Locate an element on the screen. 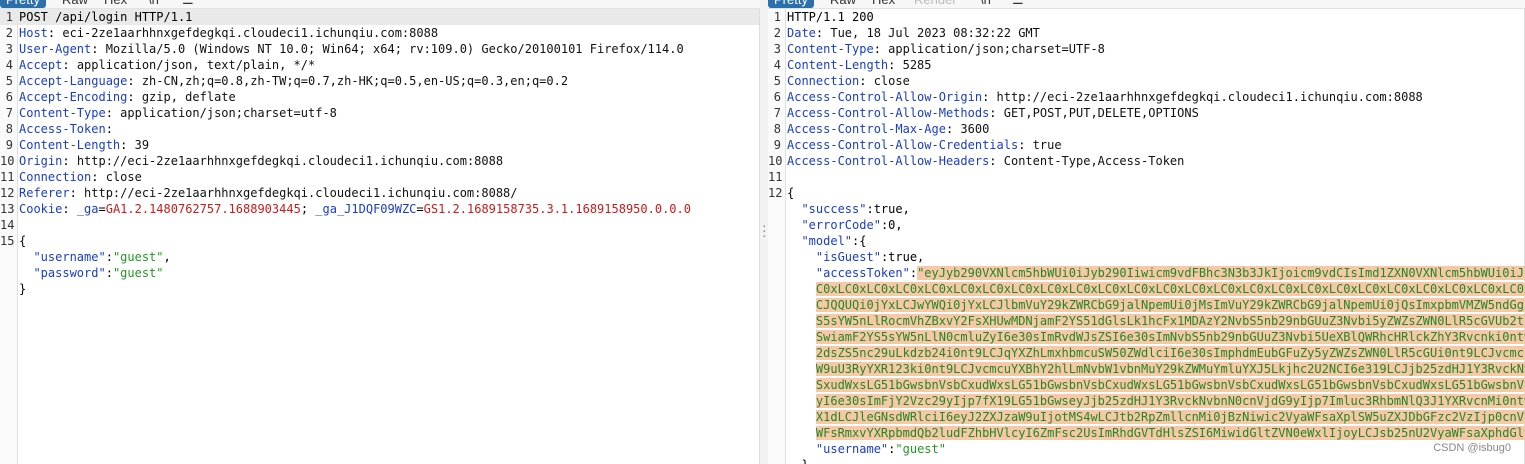 The height and width of the screenshot is (464, 1525). line-number: 9 is located at coordinates (777, 145).